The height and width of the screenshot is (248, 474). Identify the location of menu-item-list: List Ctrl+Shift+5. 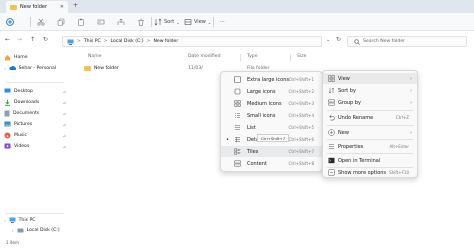
(271, 127).